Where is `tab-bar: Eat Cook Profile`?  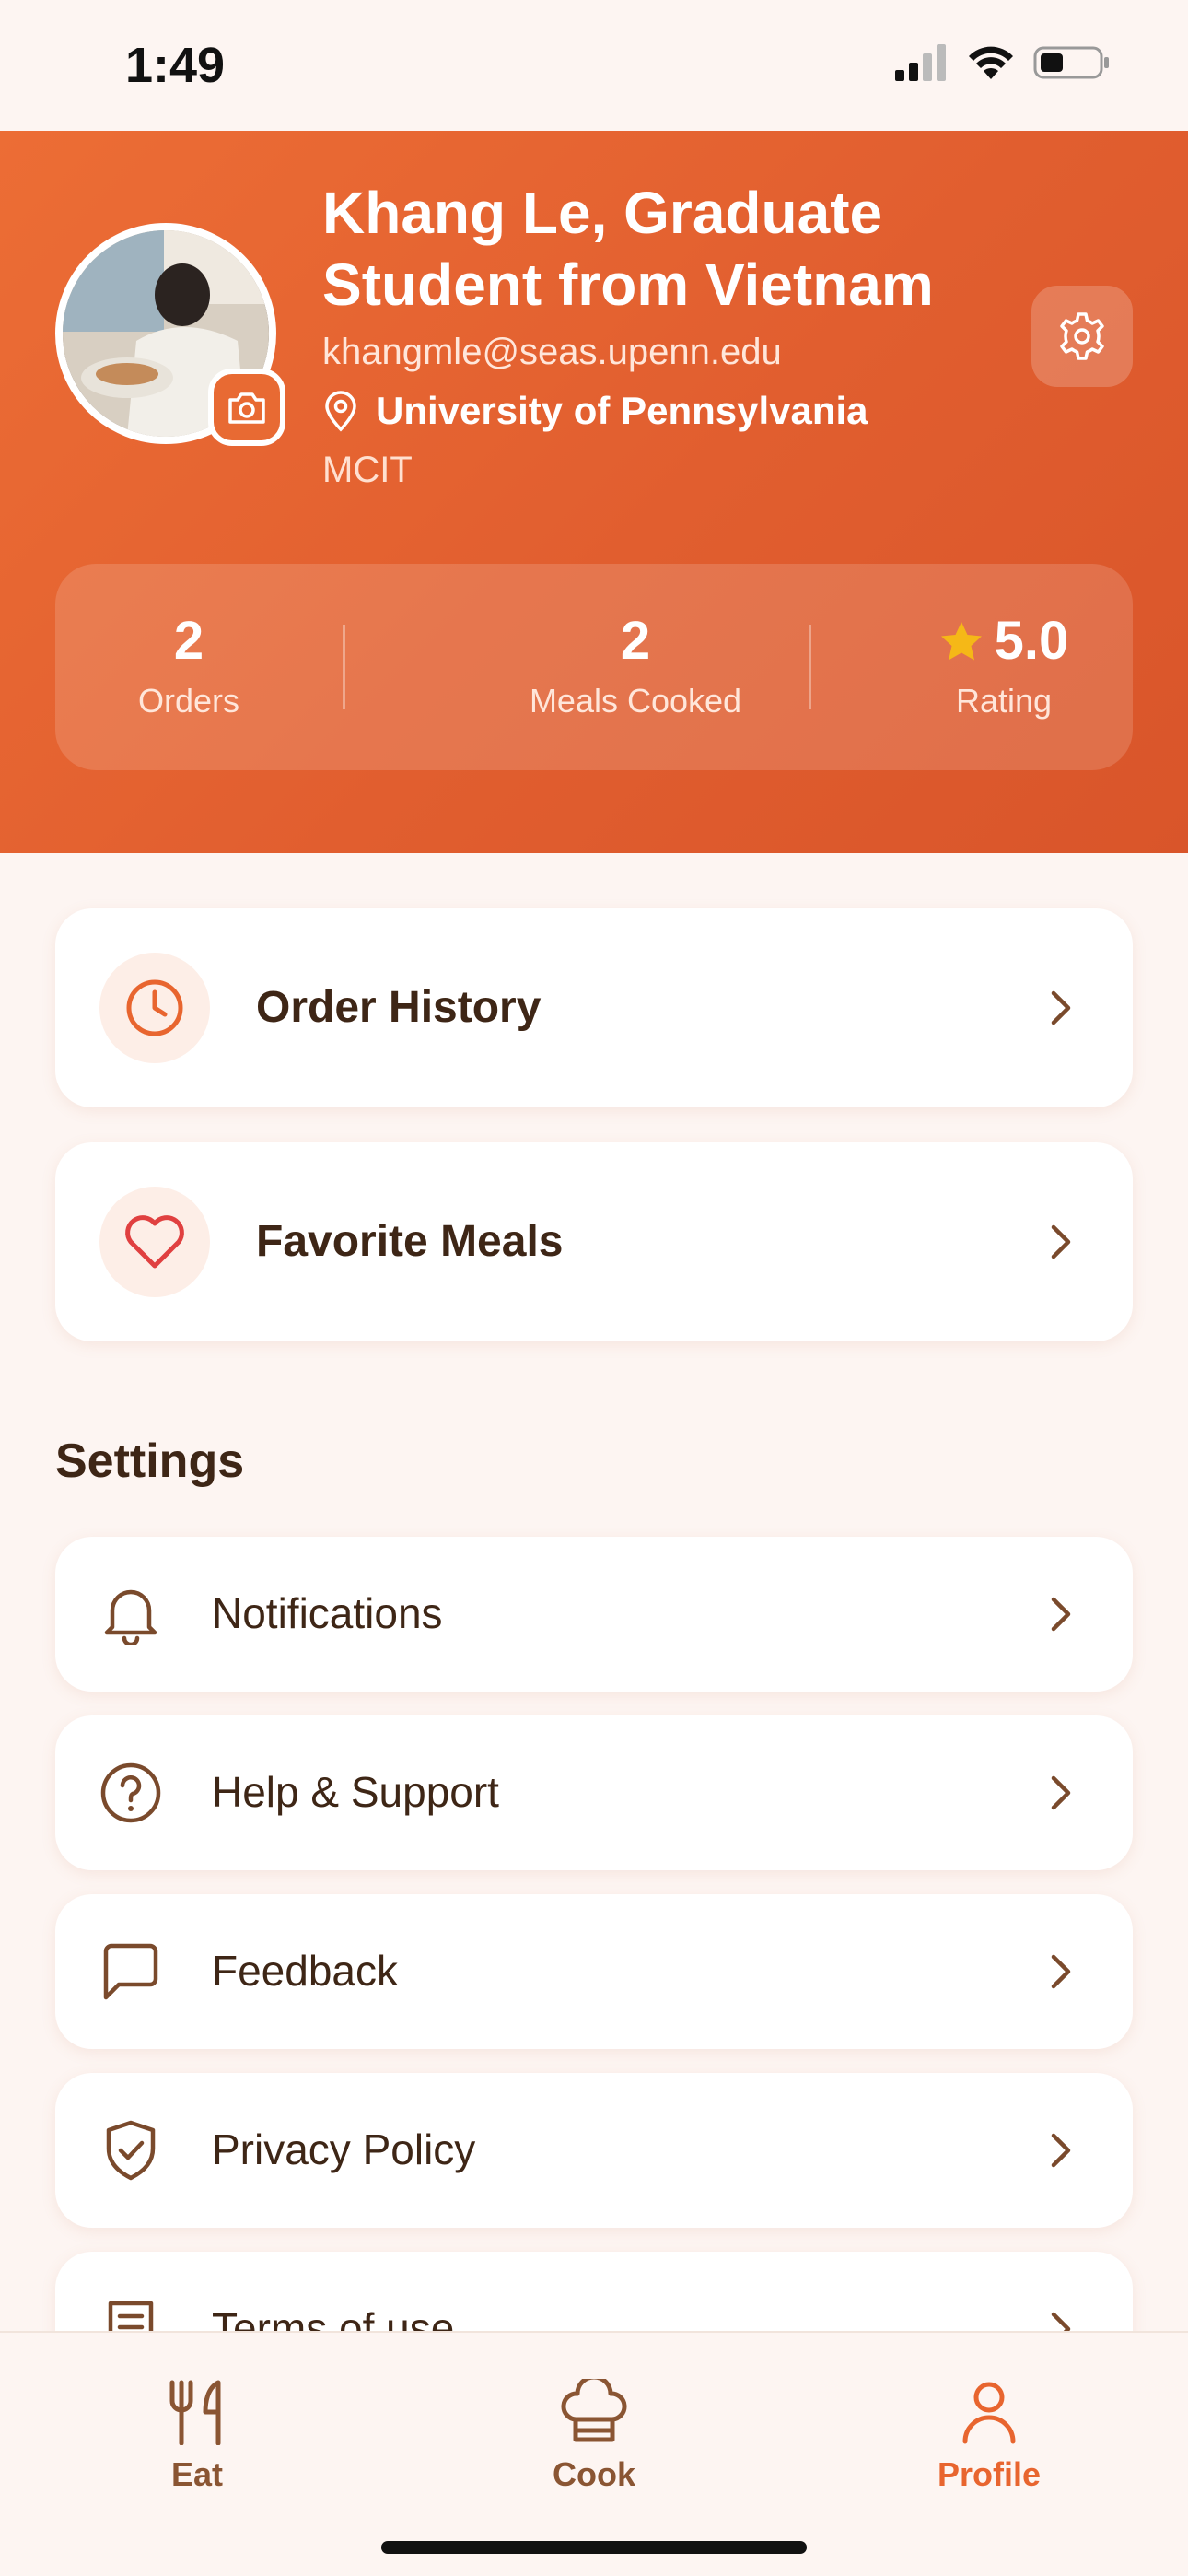
tab-bar: Eat Cook Profile is located at coordinates (594, 2453).